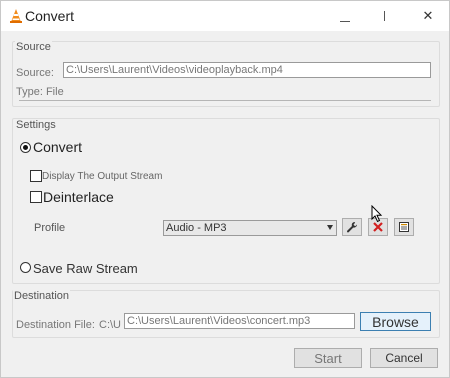  I want to click on destination-file-prefix: C:\U, so click(110, 325).